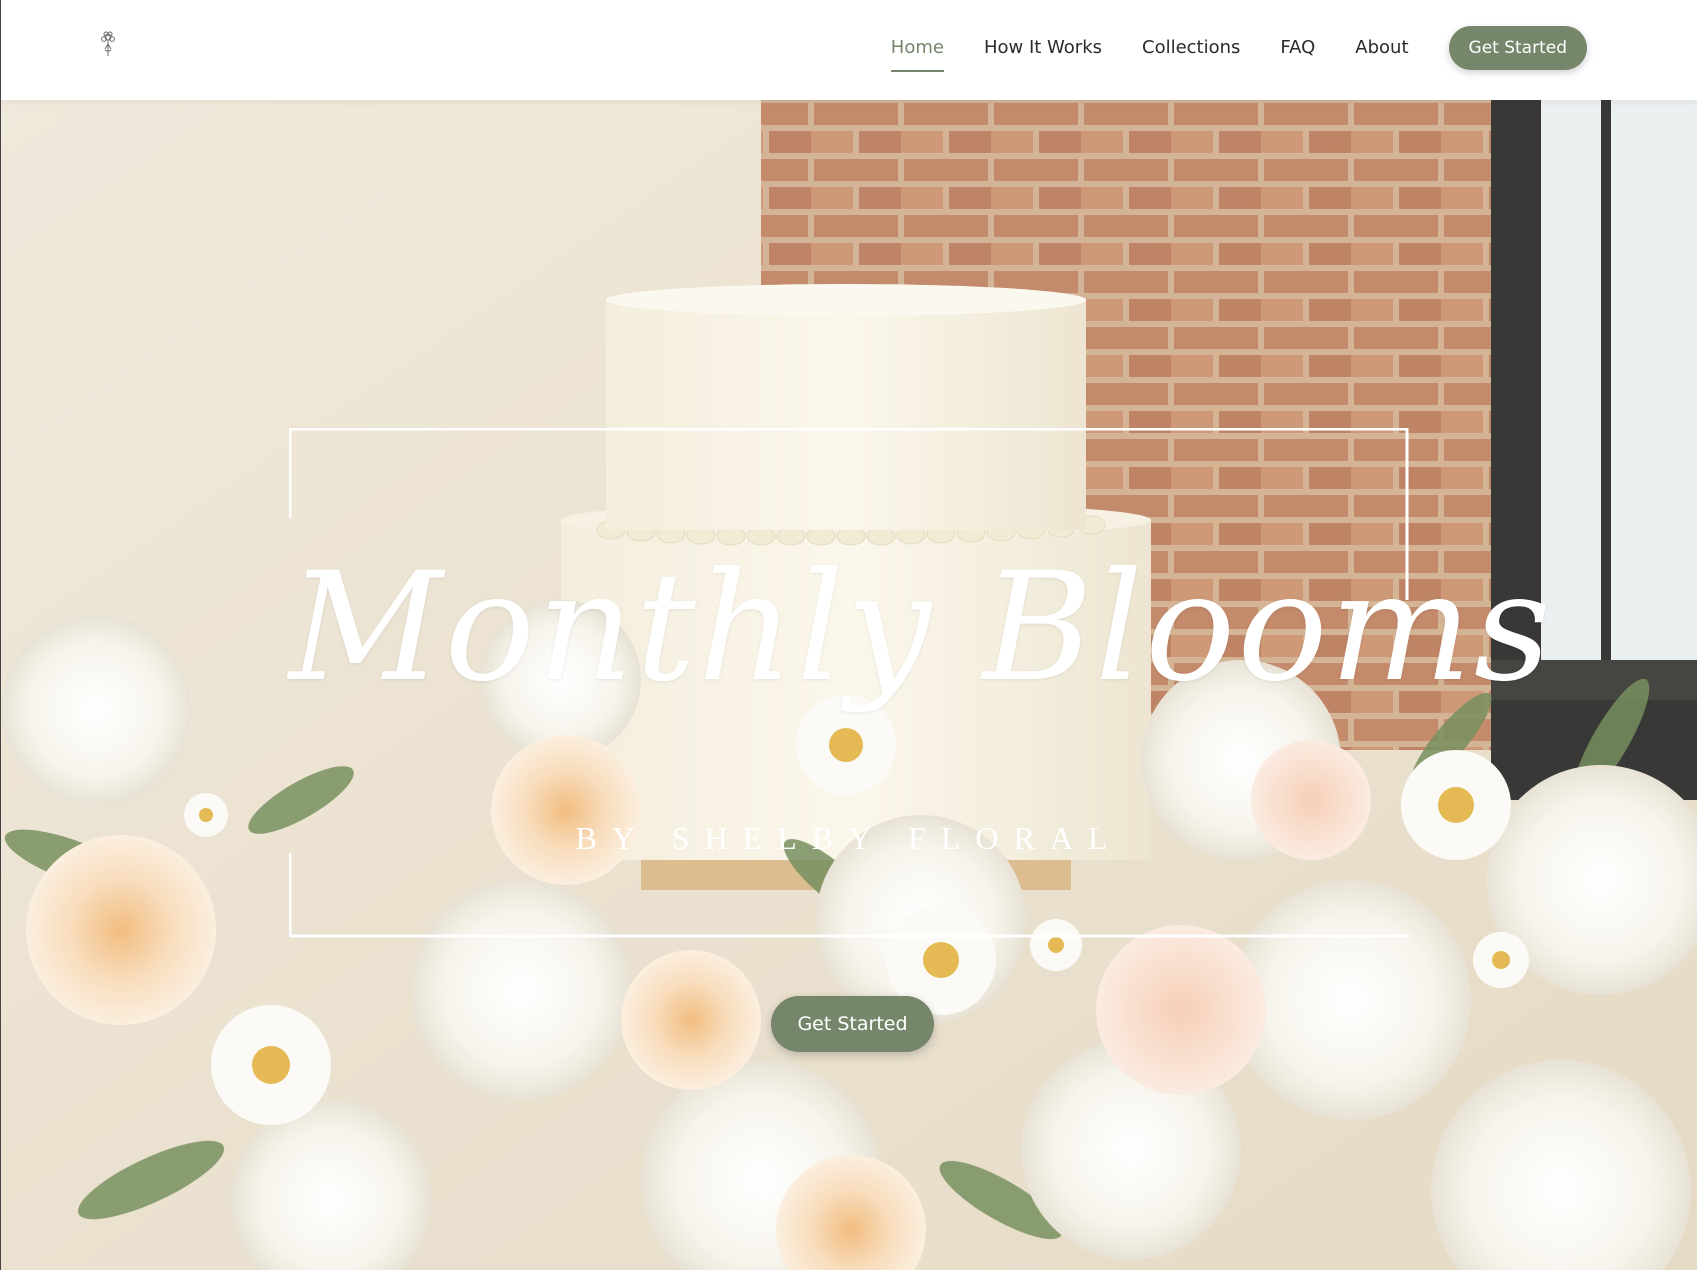 This screenshot has width=1697, height=1270. What do you see at coordinates (849, 838) in the screenshot?
I see `brand-subtitle: BY SHELBY FLORAL` at bounding box center [849, 838].